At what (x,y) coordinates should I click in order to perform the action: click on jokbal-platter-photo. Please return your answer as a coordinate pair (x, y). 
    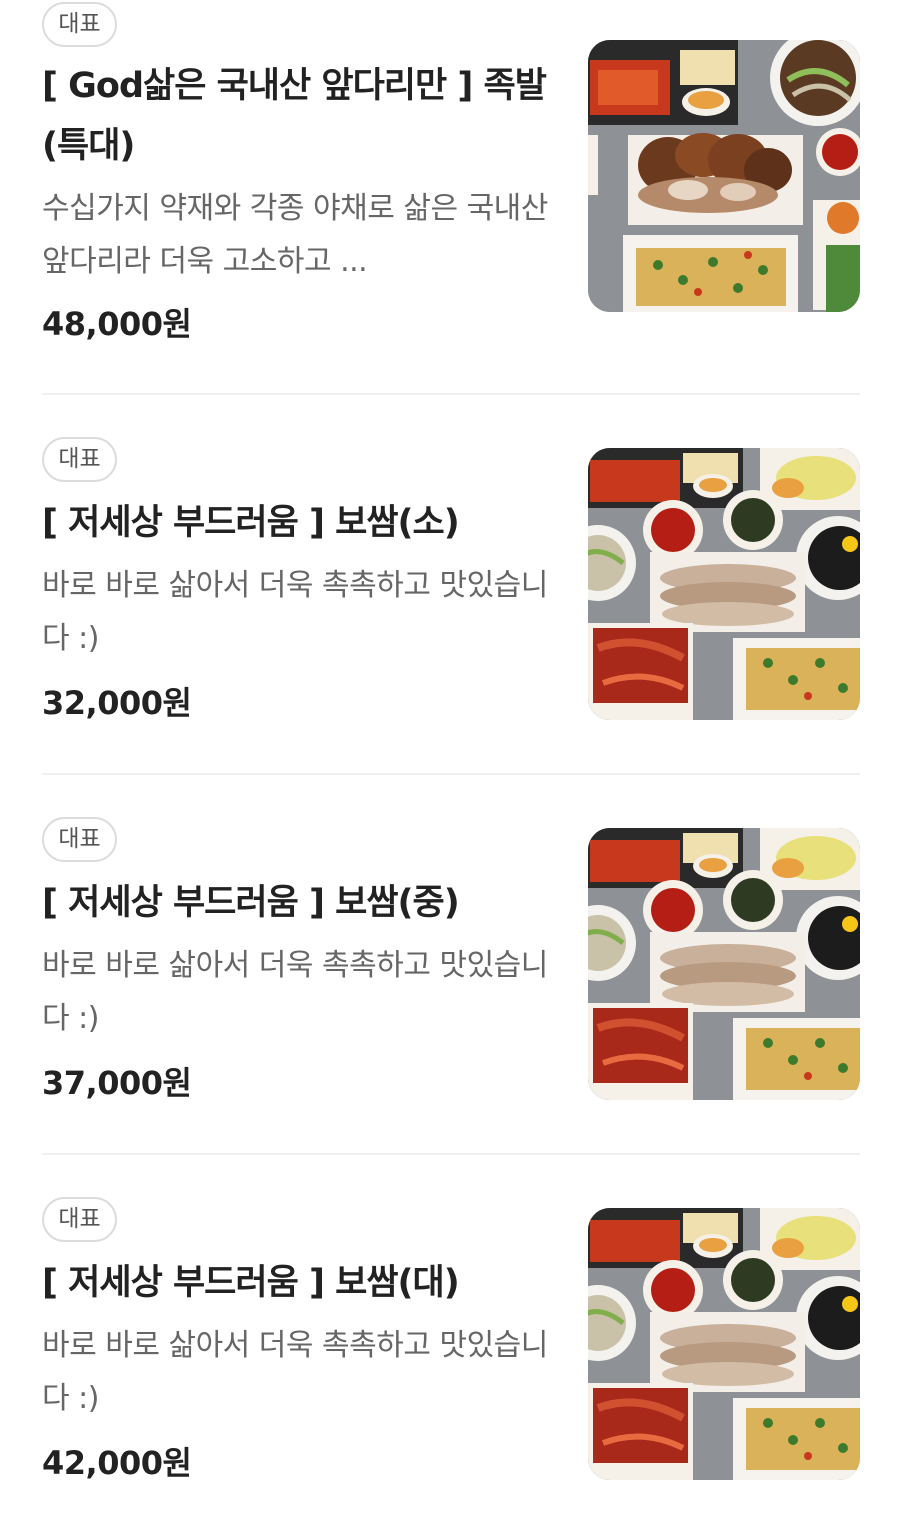
    Looking at the image, I should click on (724, 176).